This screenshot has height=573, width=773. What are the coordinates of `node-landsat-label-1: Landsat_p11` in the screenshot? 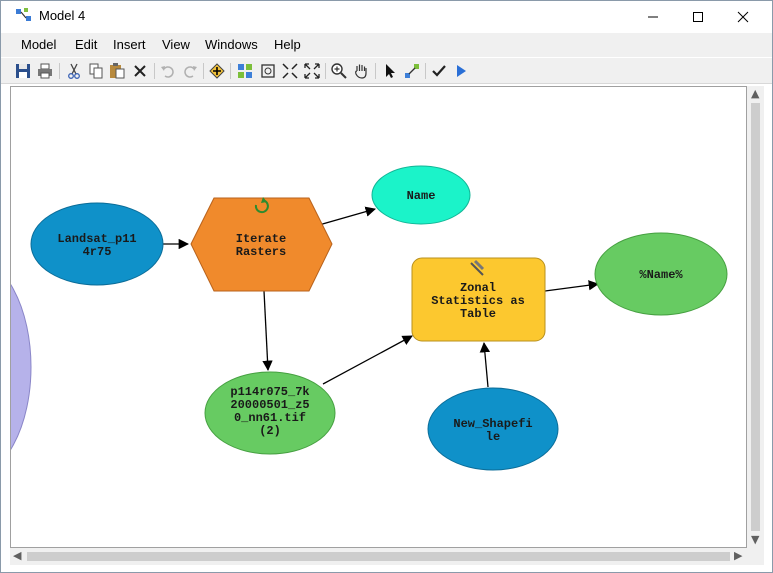 It's located at (96, 239).